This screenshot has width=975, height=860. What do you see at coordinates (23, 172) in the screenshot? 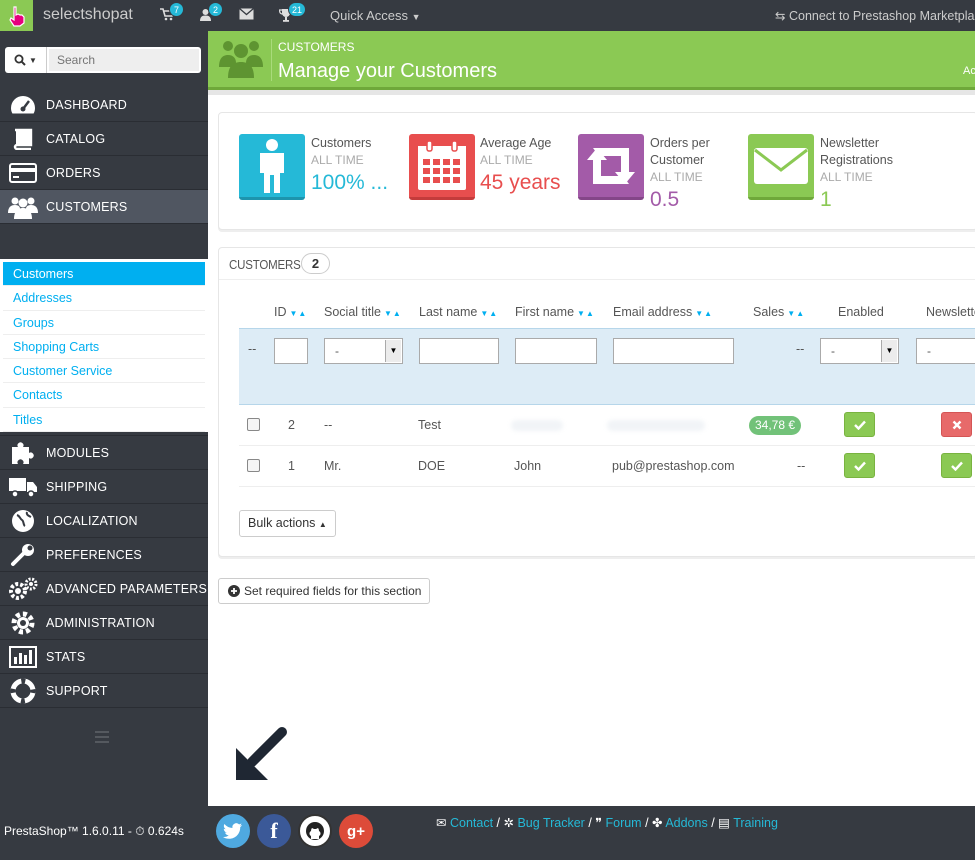
I see `credit-card-icon` at bounding box center [23, 172].